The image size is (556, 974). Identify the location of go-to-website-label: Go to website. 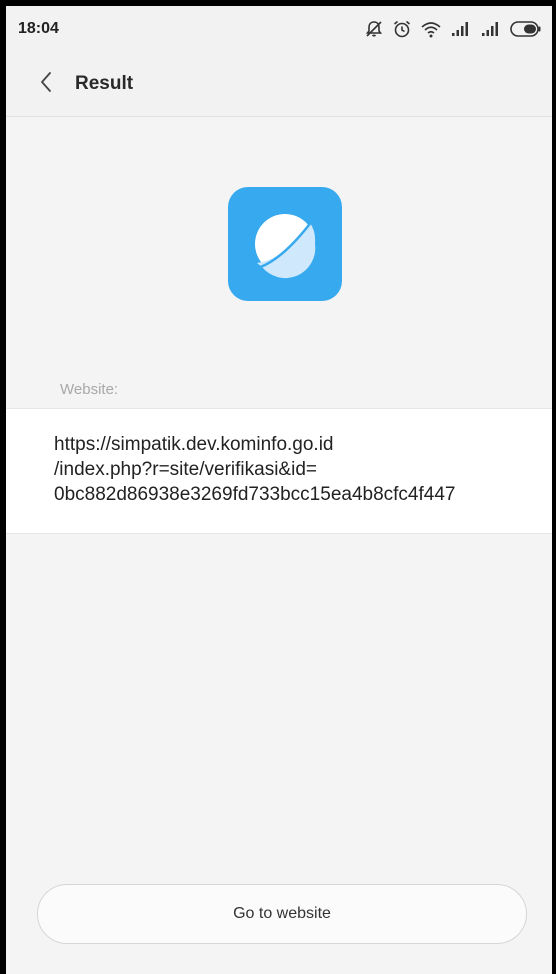
(282, 913).